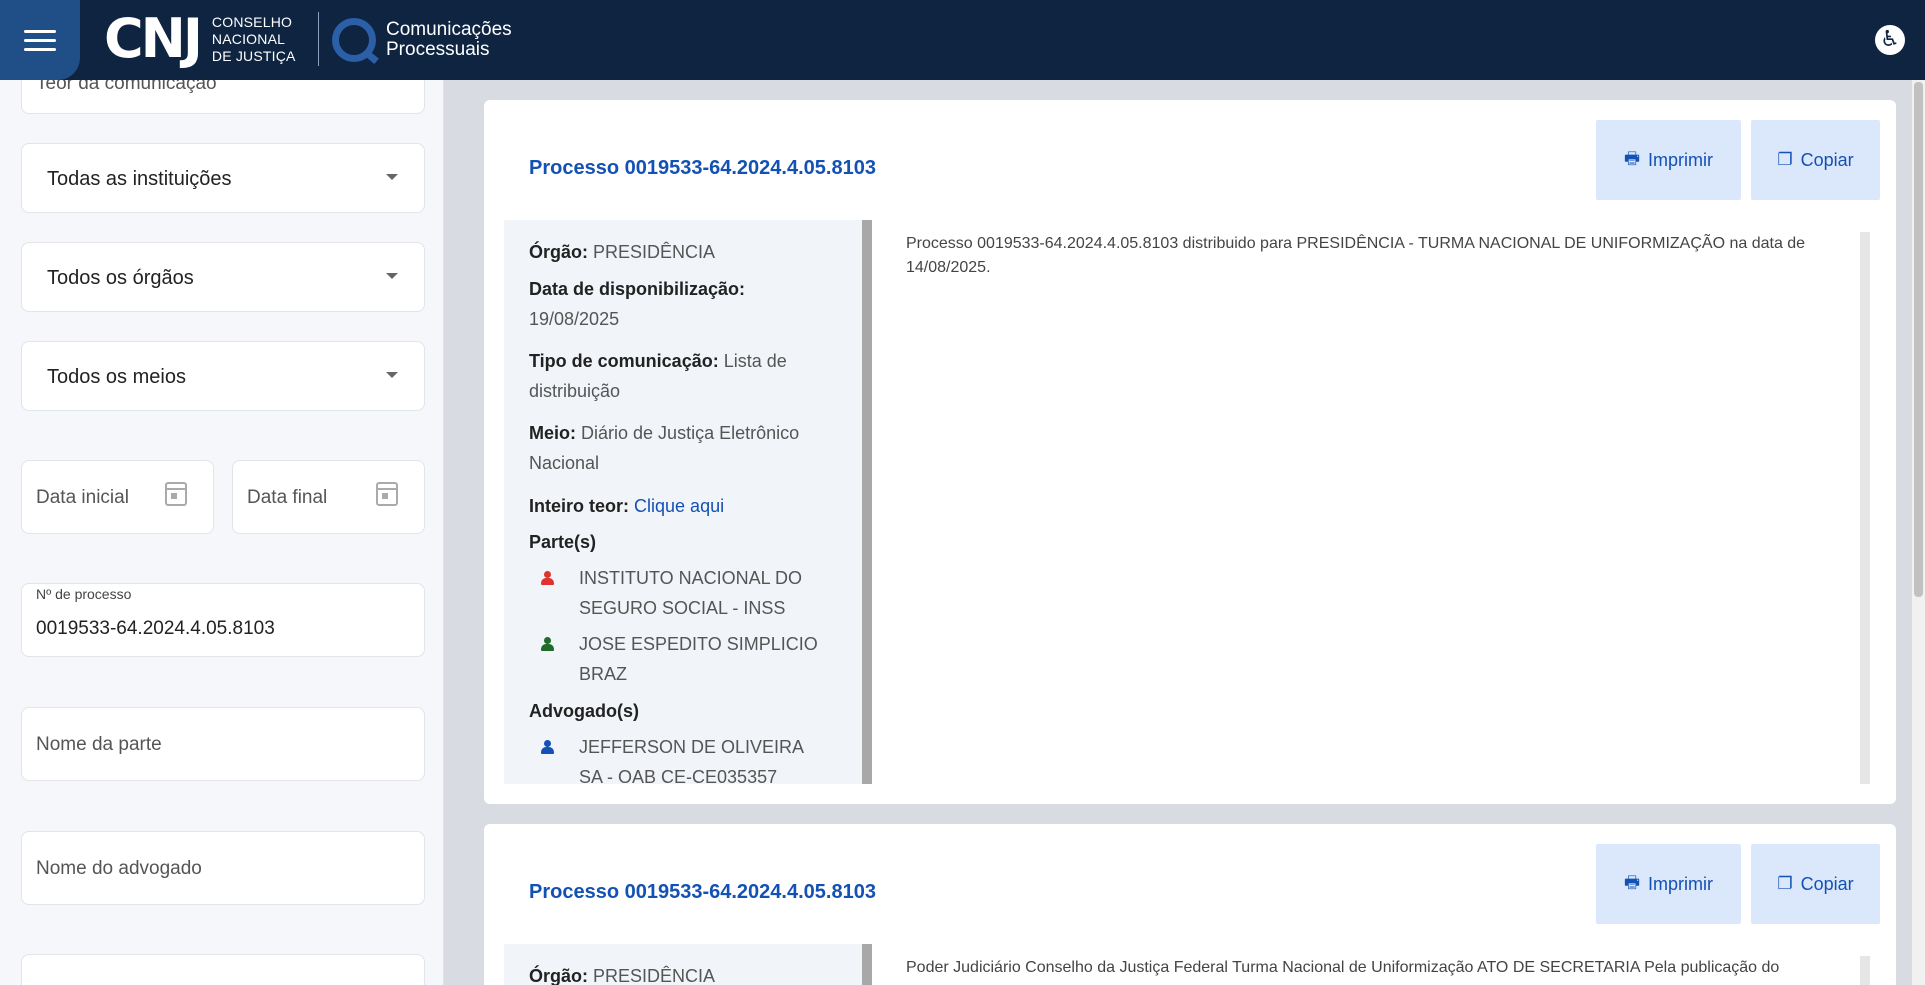 The height and width of the screenshot is (985, 1925). Describe the element at coordinates (1890, 40) in the screenshot. I see `accessibility-icon: ♿` at that location.